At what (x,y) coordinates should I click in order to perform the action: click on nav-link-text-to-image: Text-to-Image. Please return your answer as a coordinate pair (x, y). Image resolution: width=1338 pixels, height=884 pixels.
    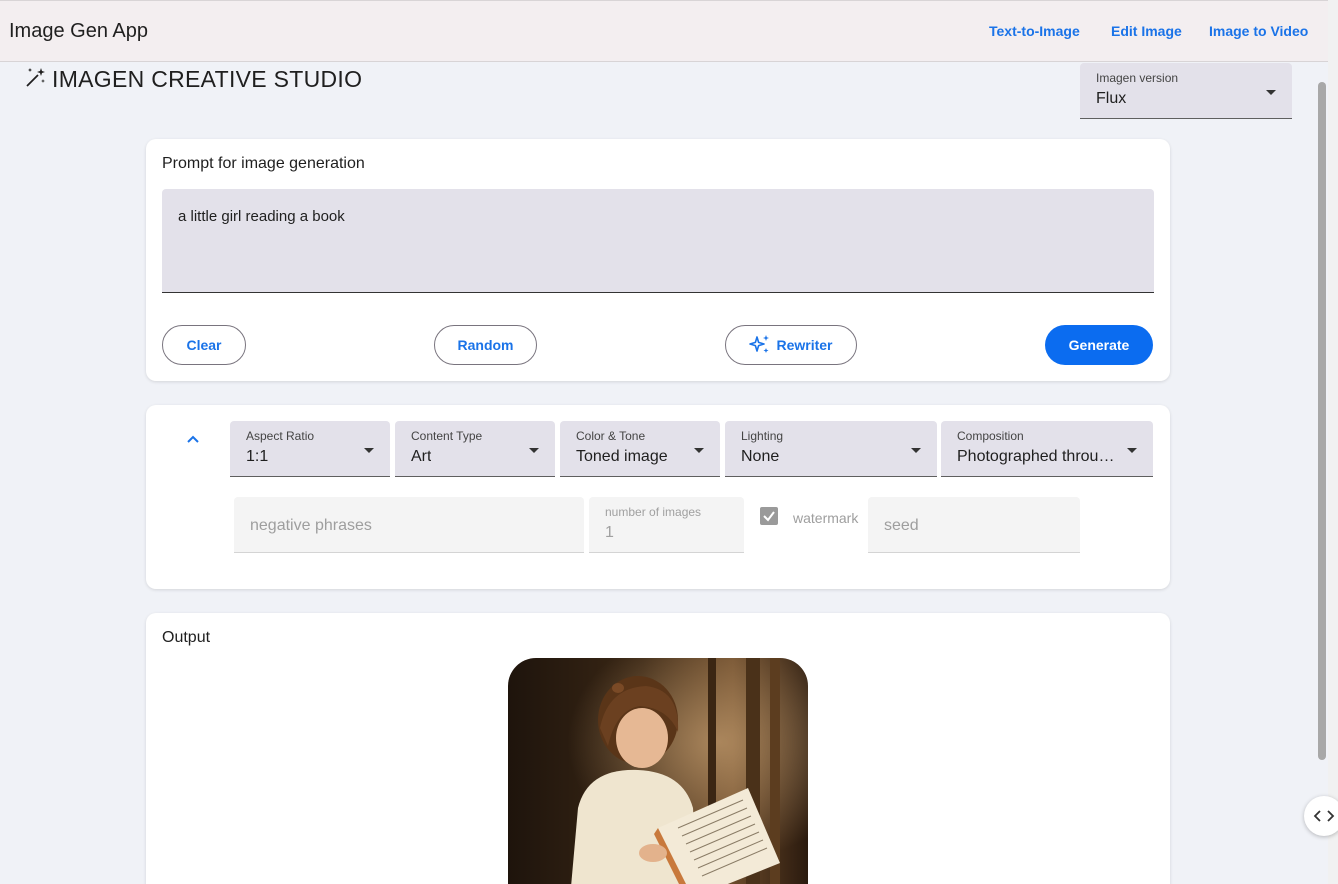
    Looking at the image, I should click on (1034, 31).